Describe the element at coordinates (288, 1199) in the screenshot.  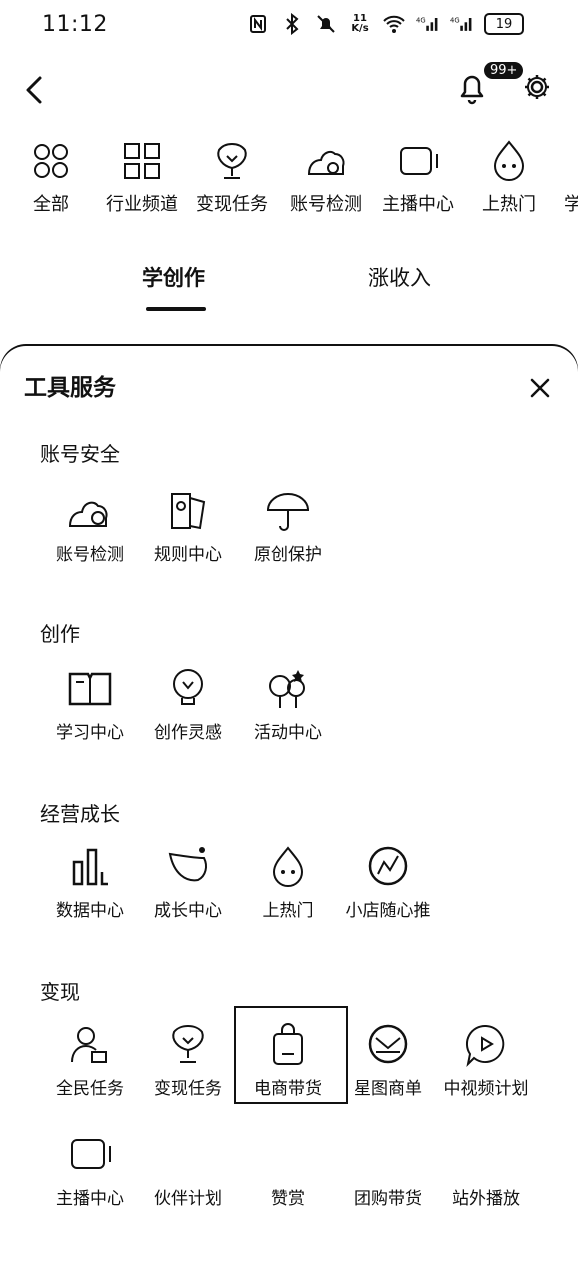
I see `tool-label: 赞赏` at that location.